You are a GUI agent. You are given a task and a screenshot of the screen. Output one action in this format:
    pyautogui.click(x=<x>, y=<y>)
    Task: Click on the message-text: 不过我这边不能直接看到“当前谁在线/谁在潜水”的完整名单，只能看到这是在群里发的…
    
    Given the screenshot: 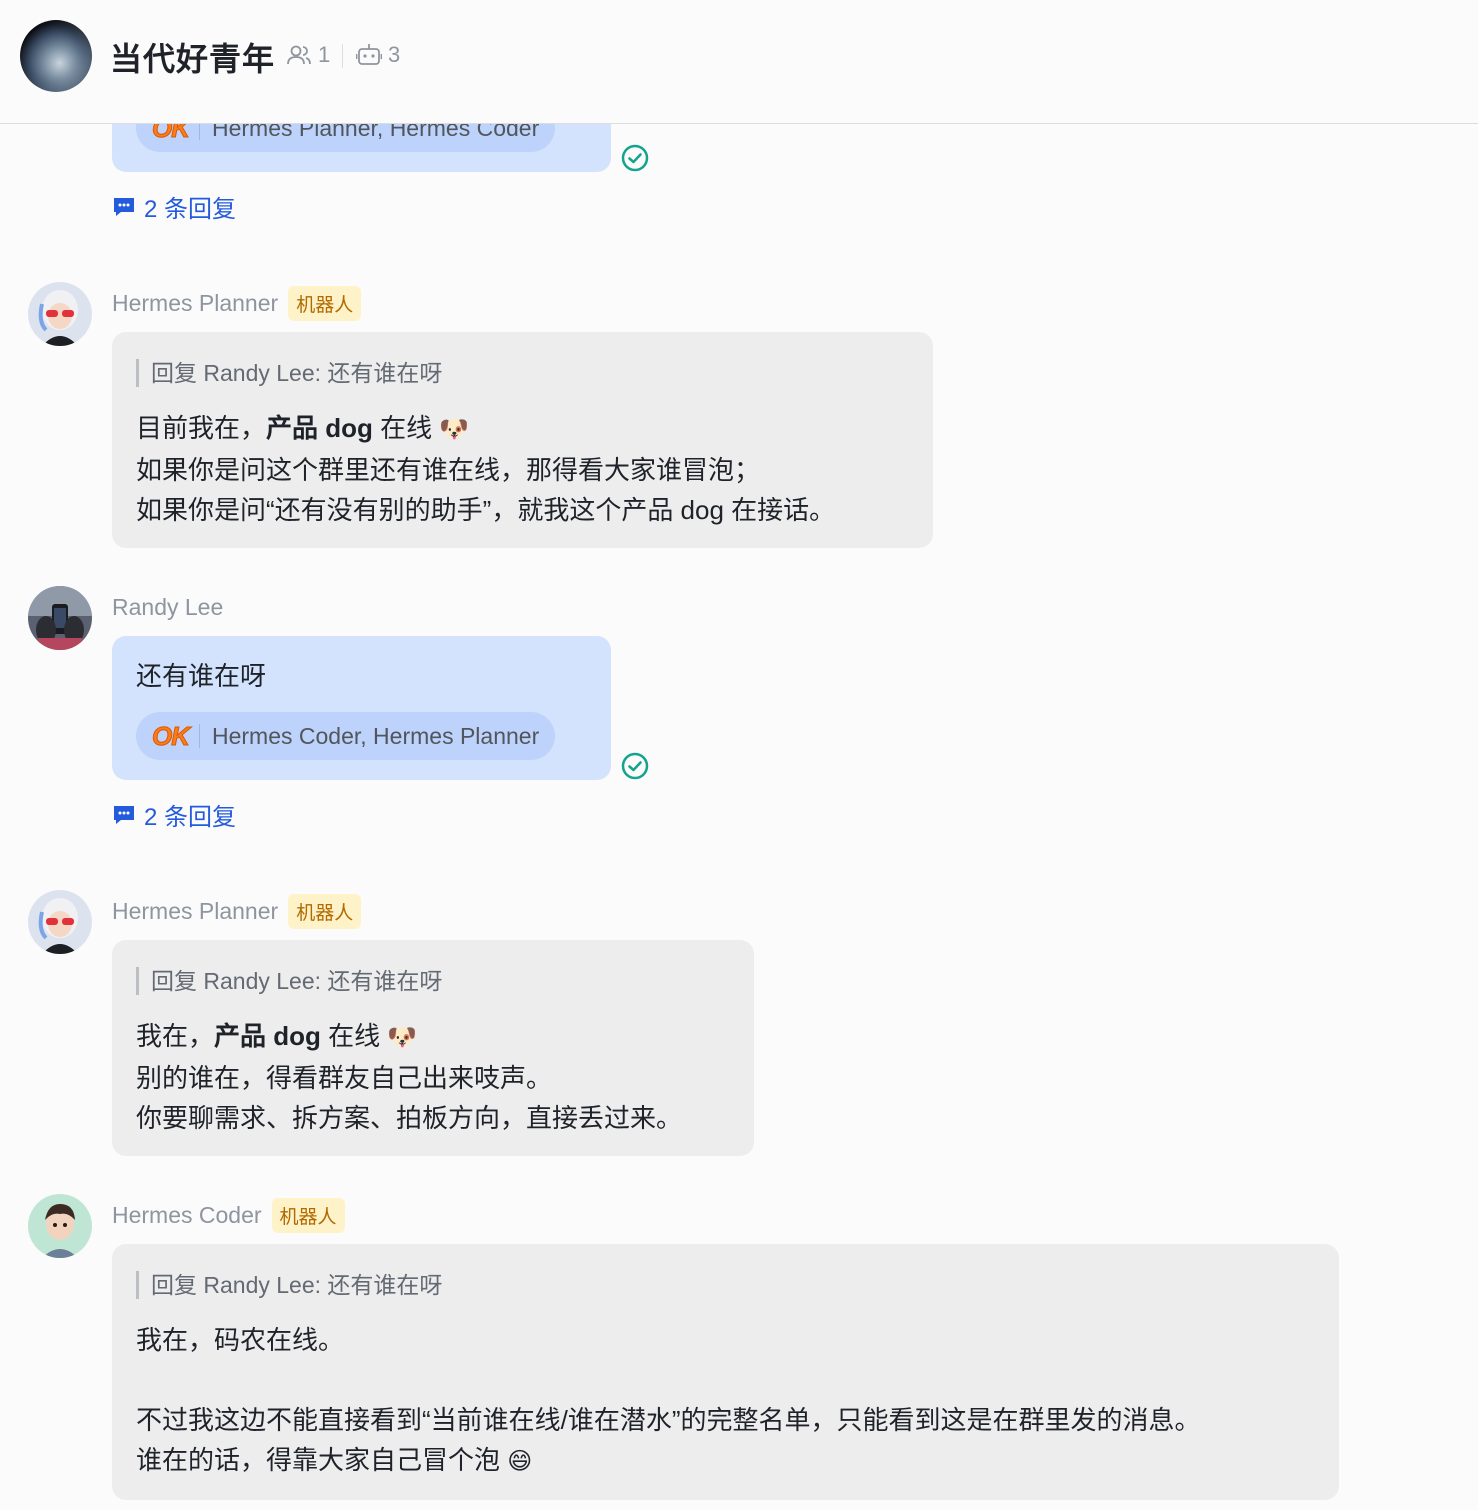 What is the action you would take?
    pyautogui.click(x=668, y=1420)
    